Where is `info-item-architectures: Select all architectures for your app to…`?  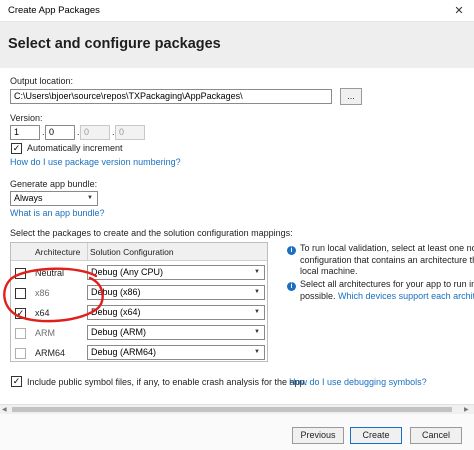 info-item-architectures: Select all architectures for your app to… is located at coordinates (387, 290).